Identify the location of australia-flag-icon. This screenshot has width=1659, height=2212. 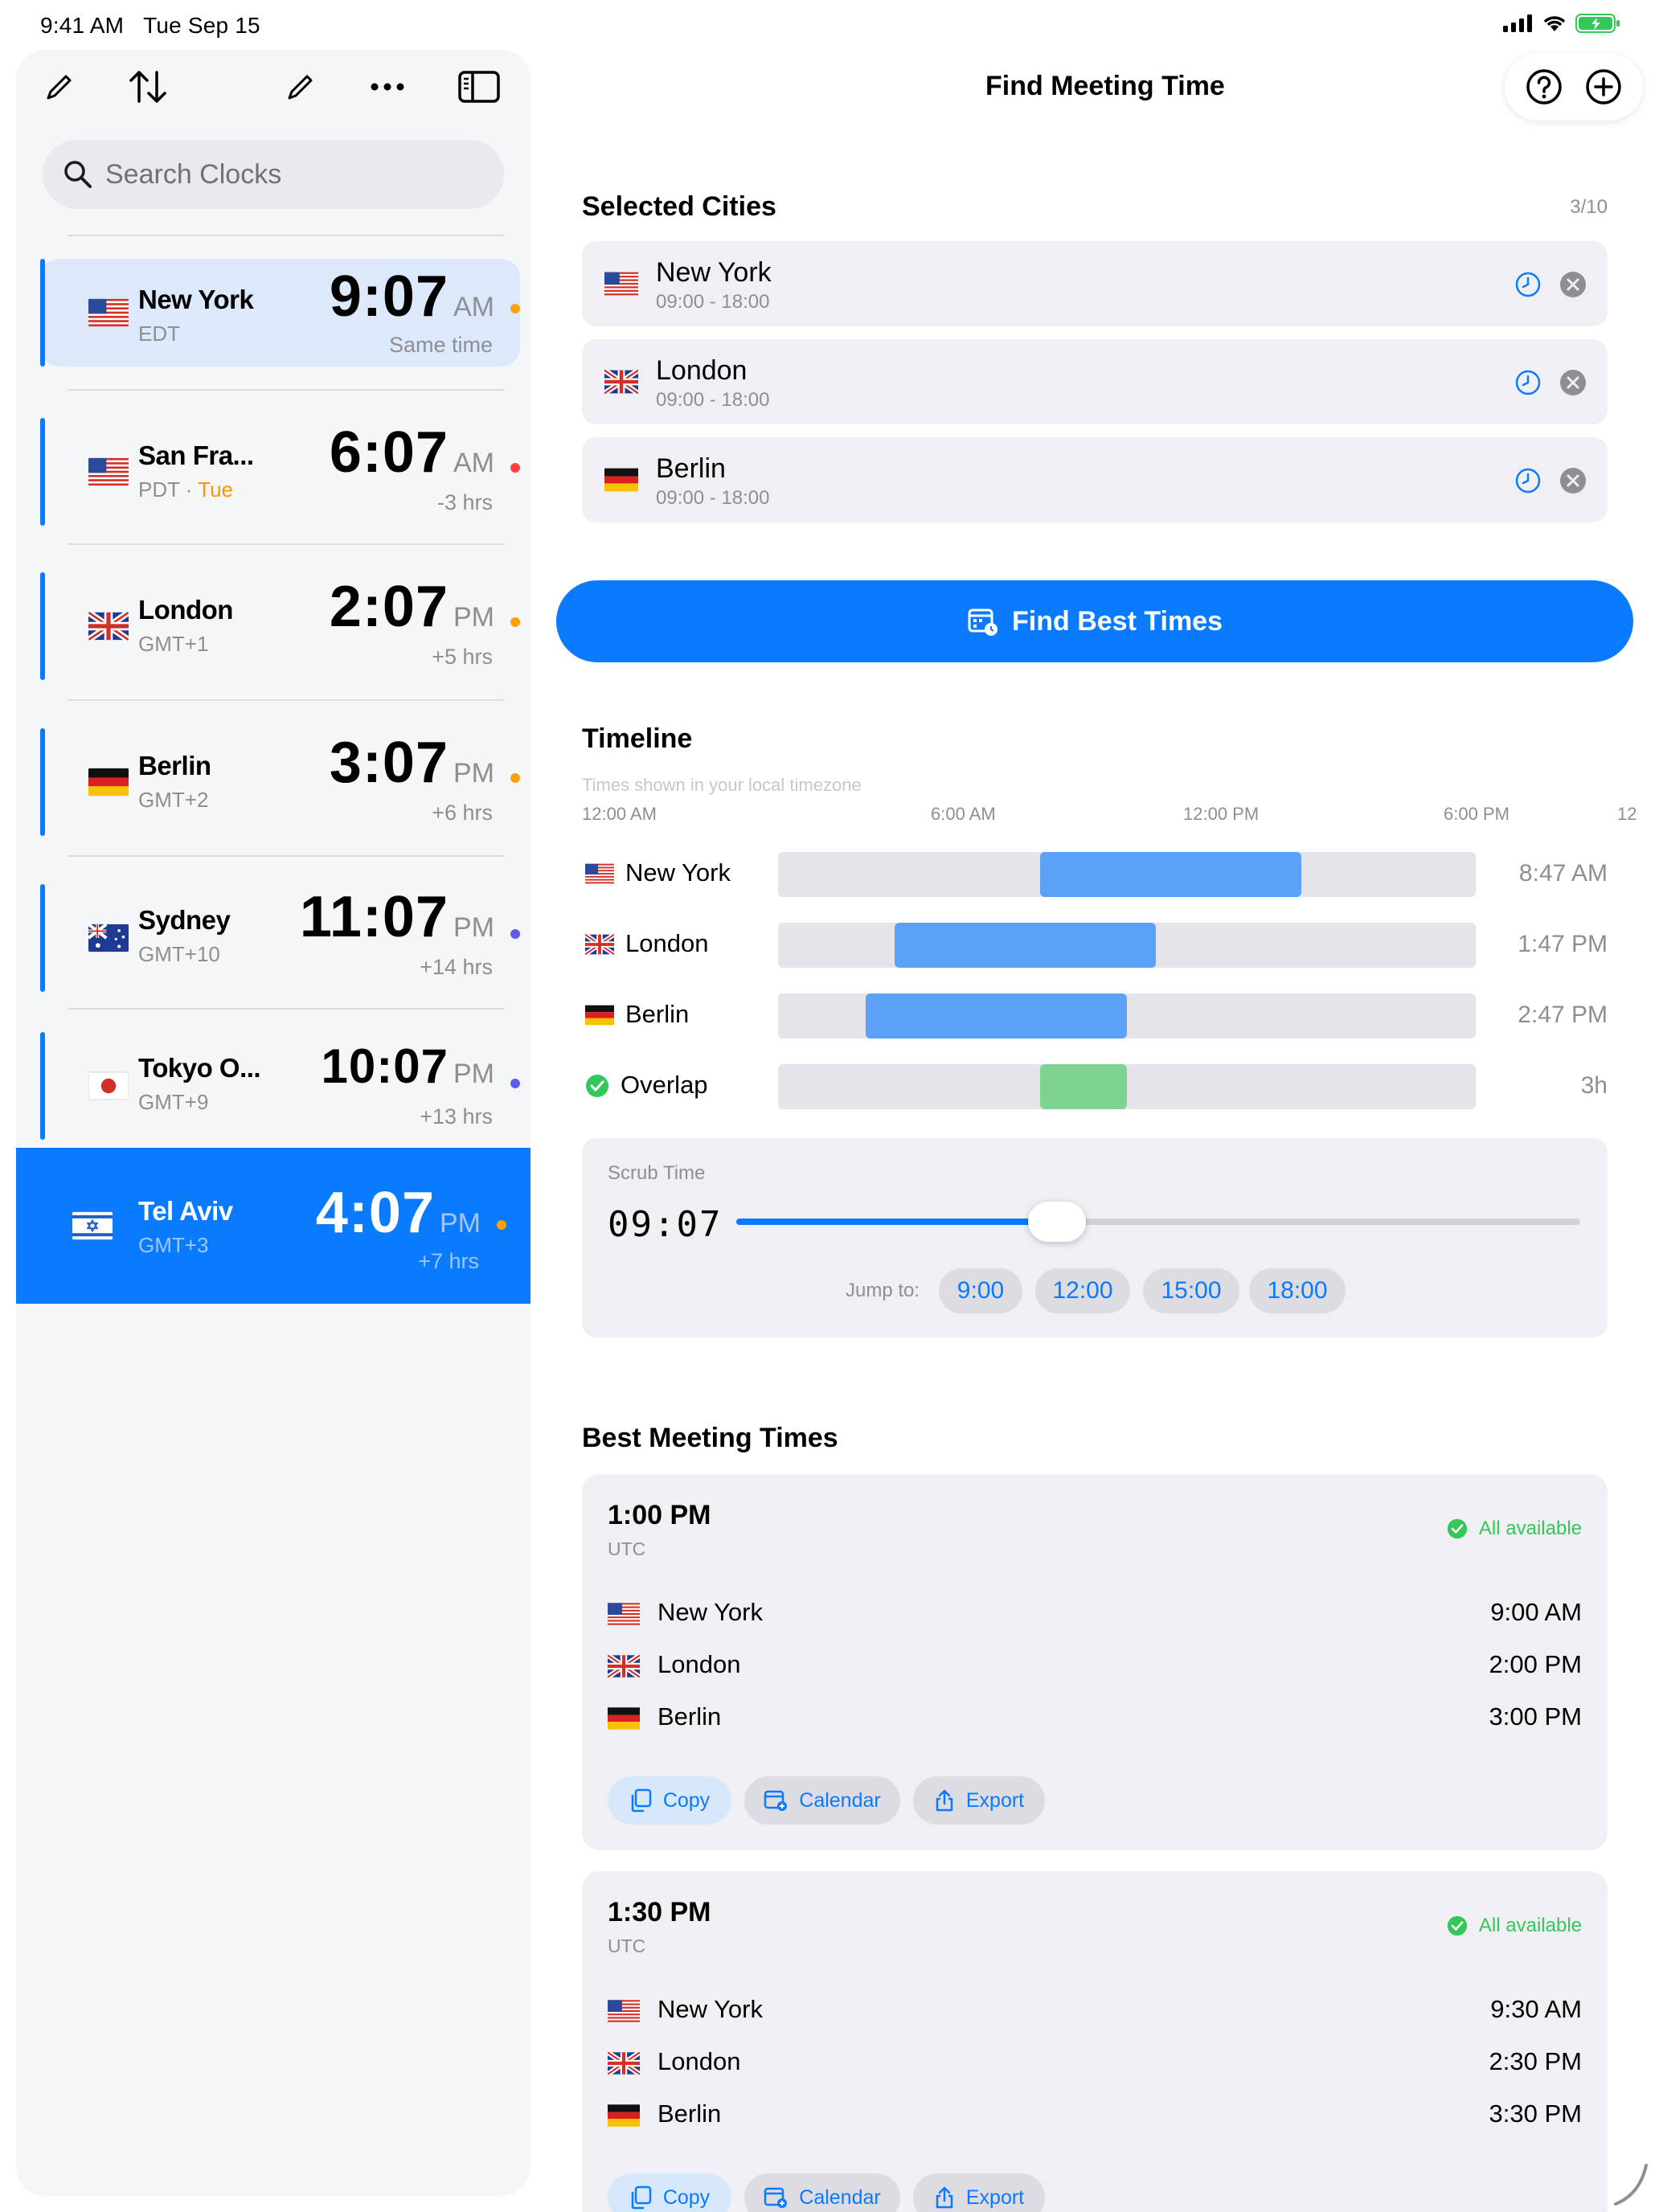
(108, 938).